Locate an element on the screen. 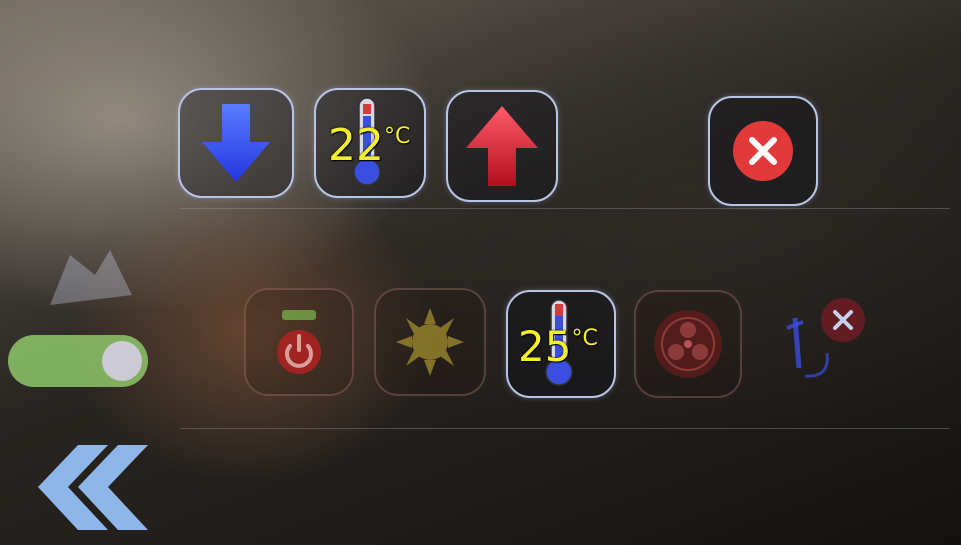 The width and height of the screenshot is (961, 545). setpoint-value: 22 is located at coordinates (356, 145).